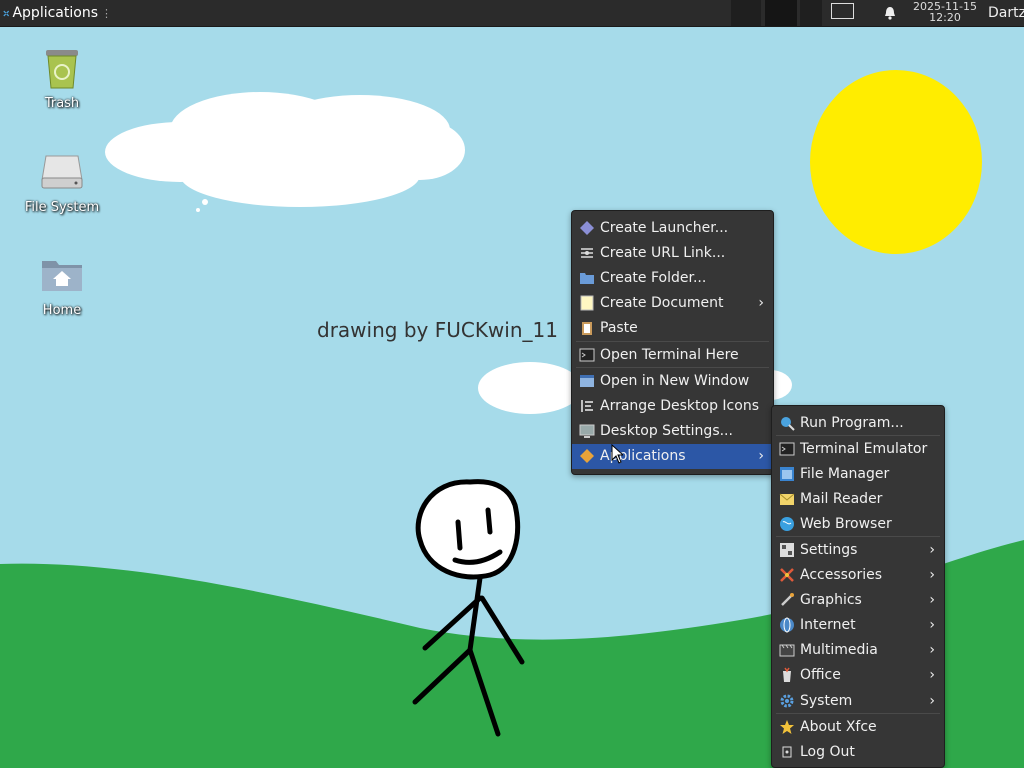 This screenshot has height=768, width=1024. Describe the element at coordinates (787, 523) in the screenshot. I see `globe-icon` at that location.